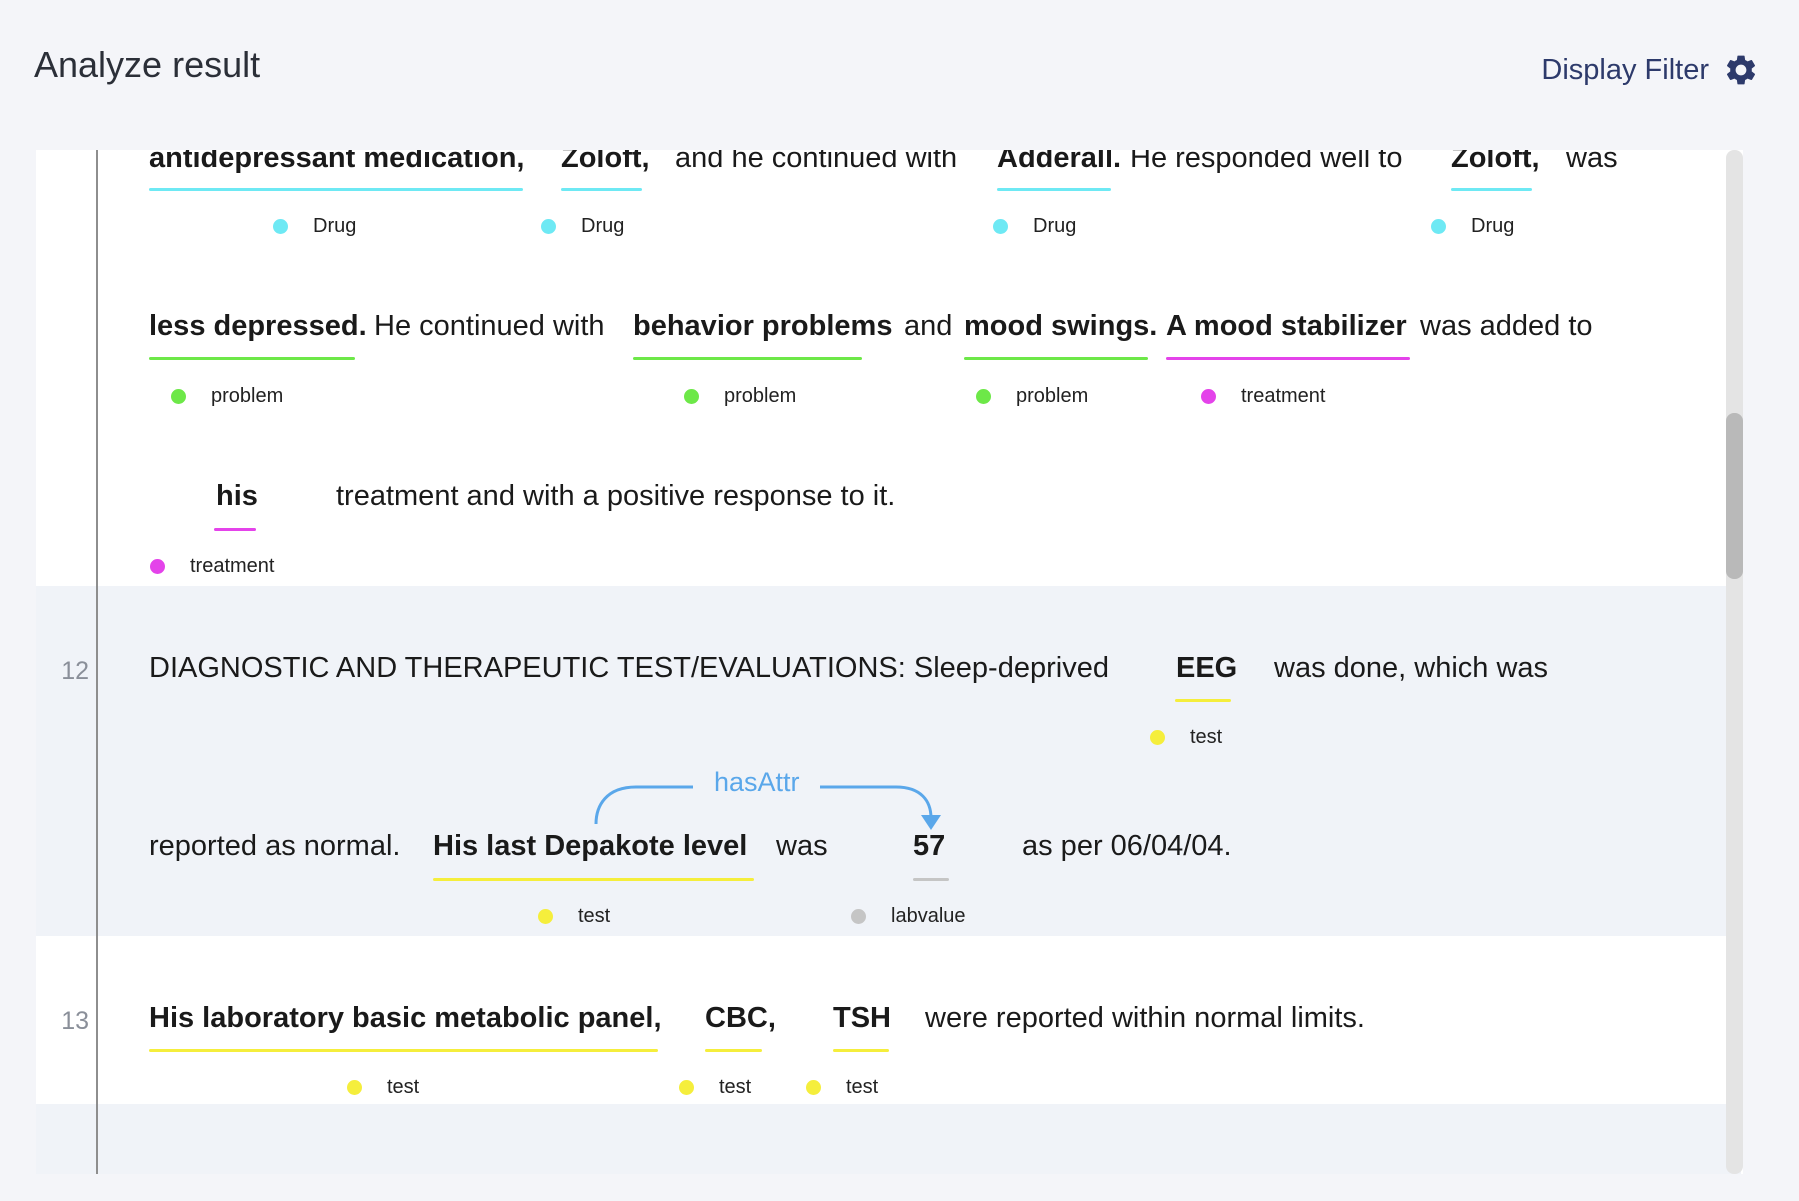 This screenshot has height=1201, width=1799. I want to click on plain-word: He continued with, so click(489, 326).